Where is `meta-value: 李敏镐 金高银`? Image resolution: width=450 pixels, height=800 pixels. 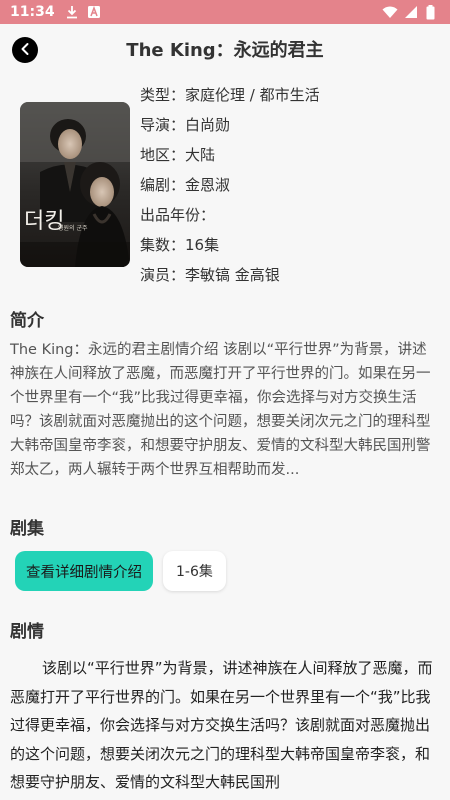
meta-value: 李敏镐 金高银 is located at coordinates (232, 275).